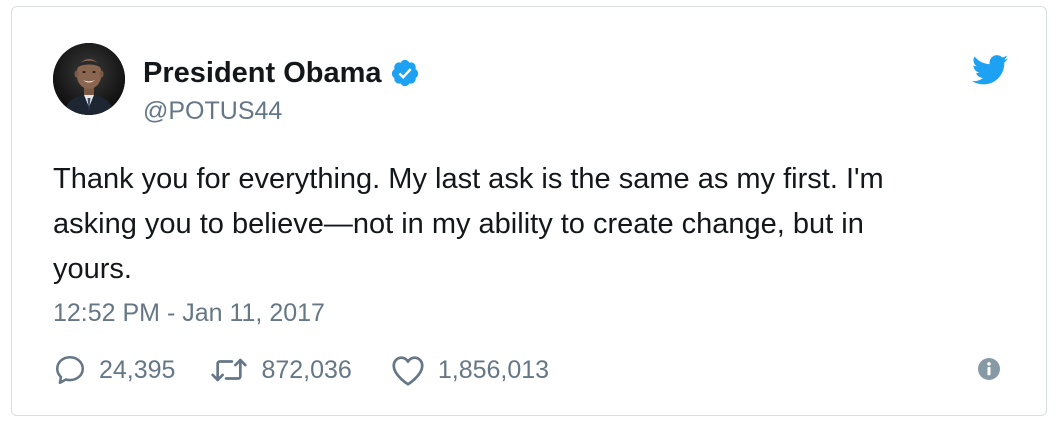  I want to click on twitter-bird-icon, so click(990, 70).